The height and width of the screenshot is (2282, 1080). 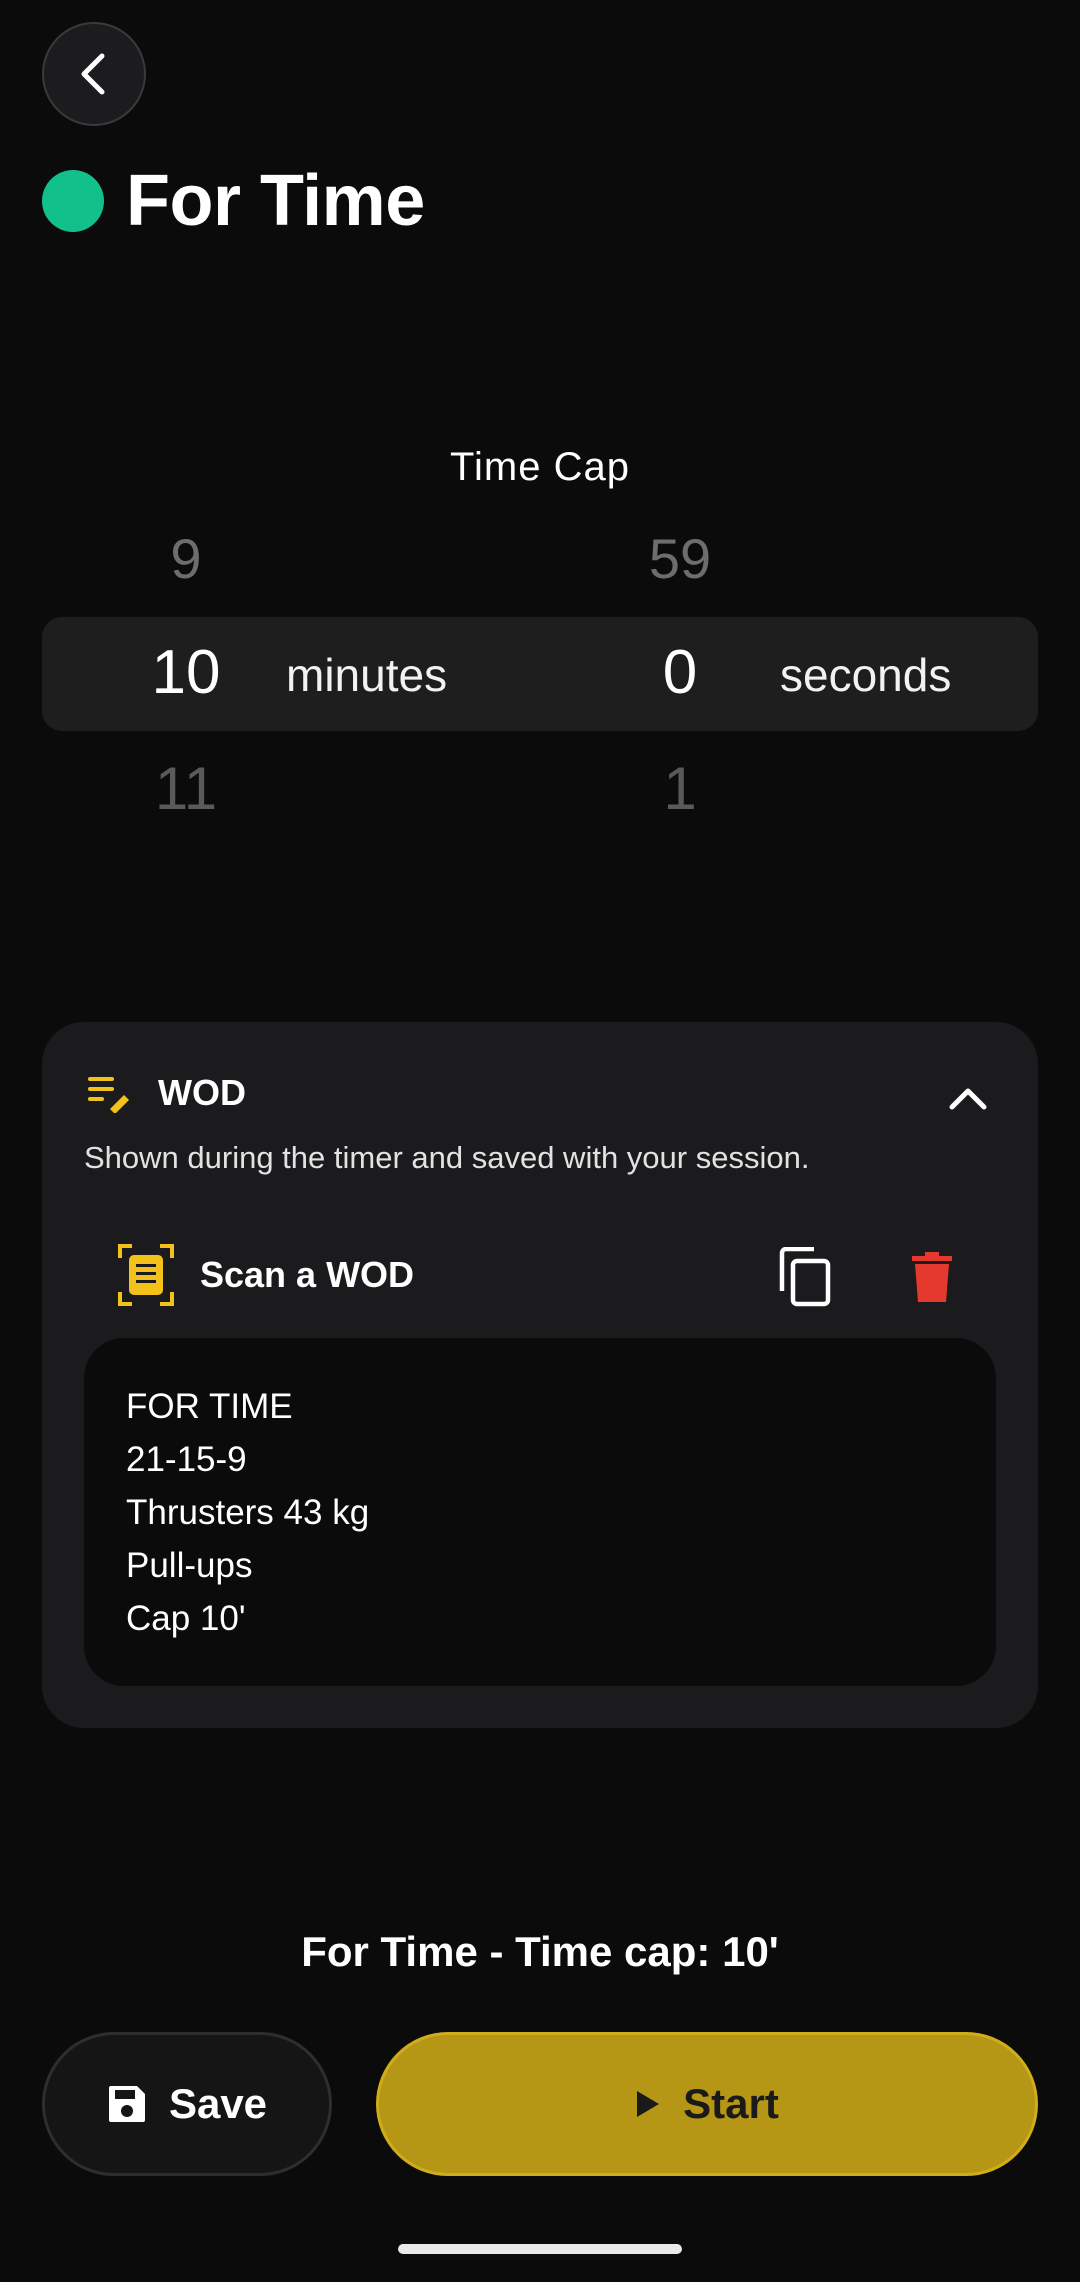 What do you see at coordinates (367, 675) in the screenshot?
I see `minutes-unit-label: minutes` at bounding box center [367, 675].